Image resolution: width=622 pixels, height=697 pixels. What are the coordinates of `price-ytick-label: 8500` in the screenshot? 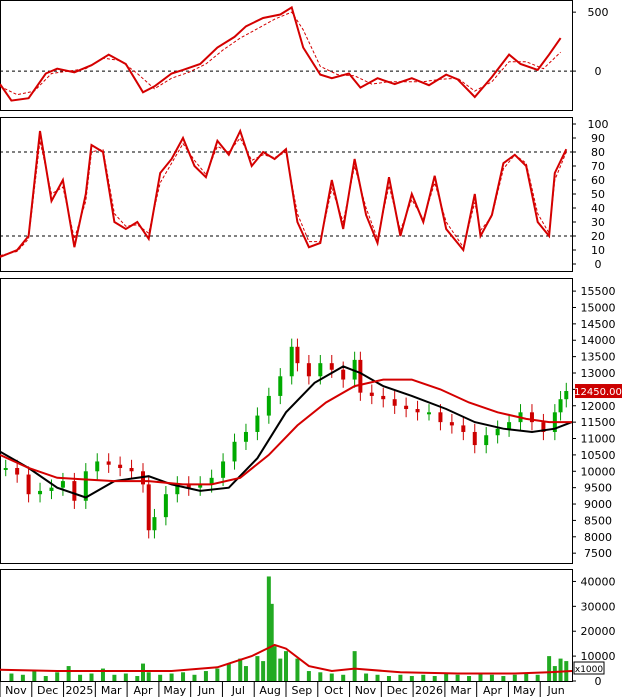 It's located at (598, 520).